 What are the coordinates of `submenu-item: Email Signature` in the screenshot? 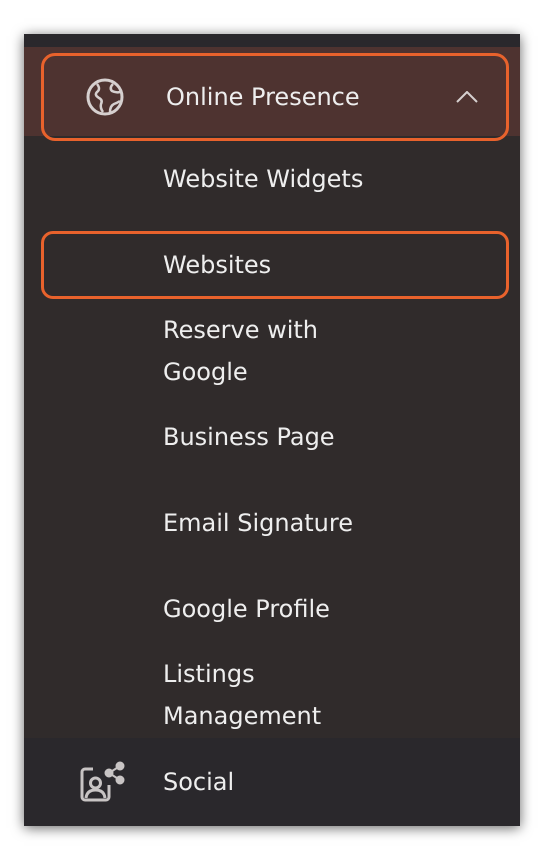 It's located at (275, 523).